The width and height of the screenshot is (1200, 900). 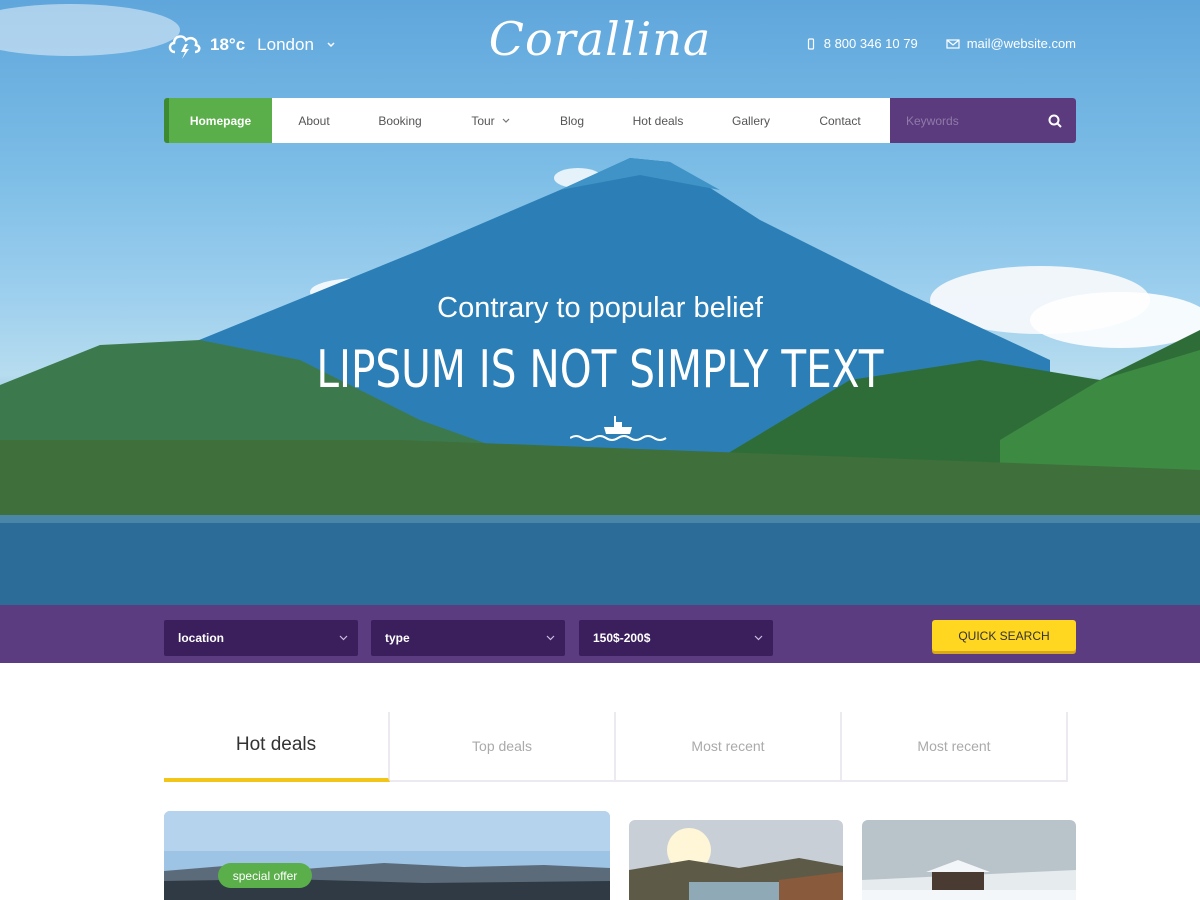 What do you see at coordinates (483, 120) in the screenshot?
I see `nav-item-tour-label: Tour` at bounding box center [483, 120].